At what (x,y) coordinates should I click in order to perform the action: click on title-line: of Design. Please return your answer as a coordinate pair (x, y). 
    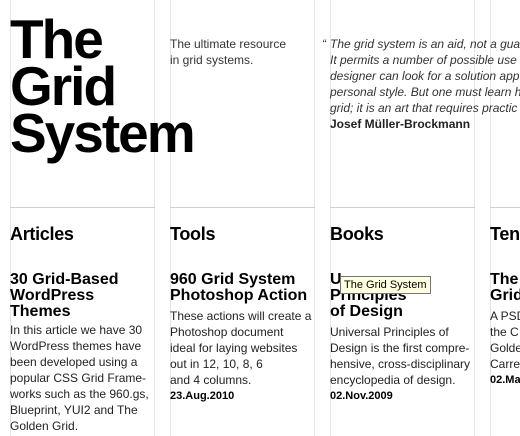
    Looking at the image, I should click on (366, 311).